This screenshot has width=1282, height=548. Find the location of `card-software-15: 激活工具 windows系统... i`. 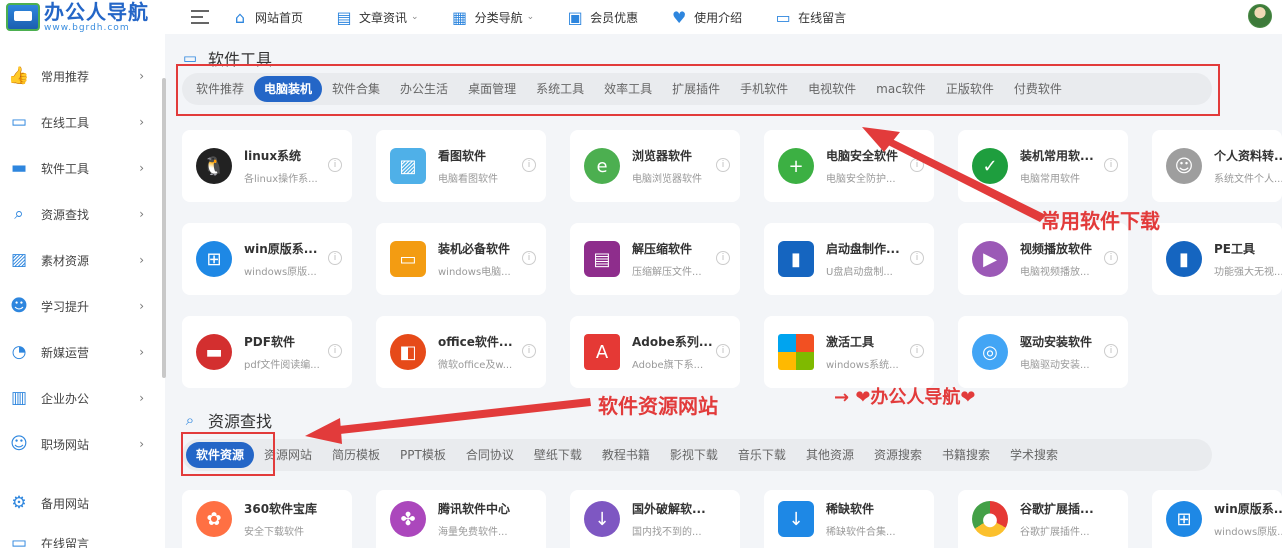

card-software-15: 激活工具 windows系统... i is located at coordinates (849, 352).